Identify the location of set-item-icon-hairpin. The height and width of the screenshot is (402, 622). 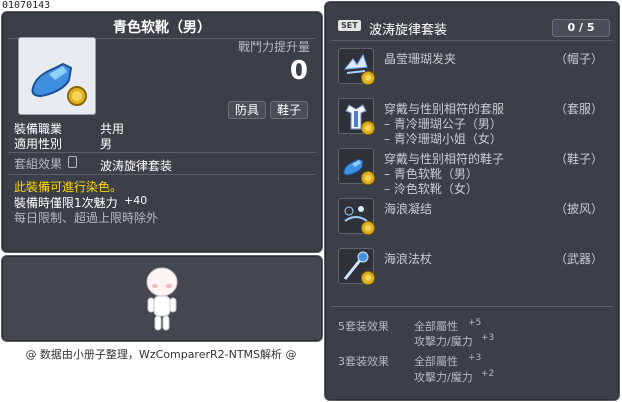
(356, 66).